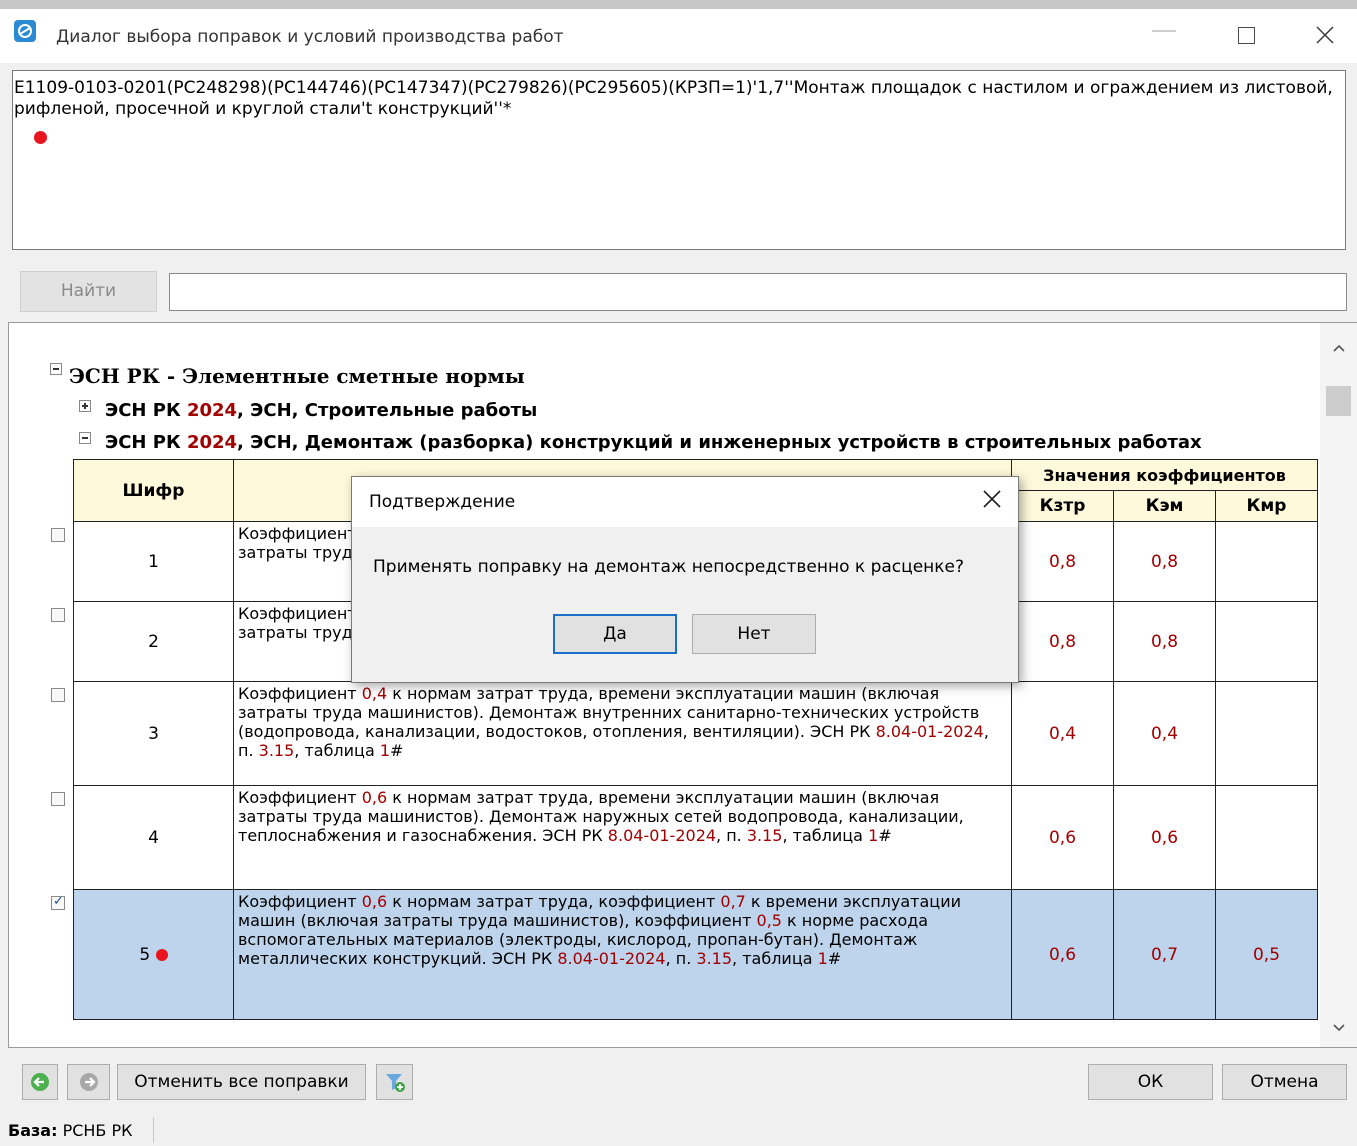  Describe the element at coordinates (153, 490) in the screenshot. I see `column-header-code: Шифр` at that location.